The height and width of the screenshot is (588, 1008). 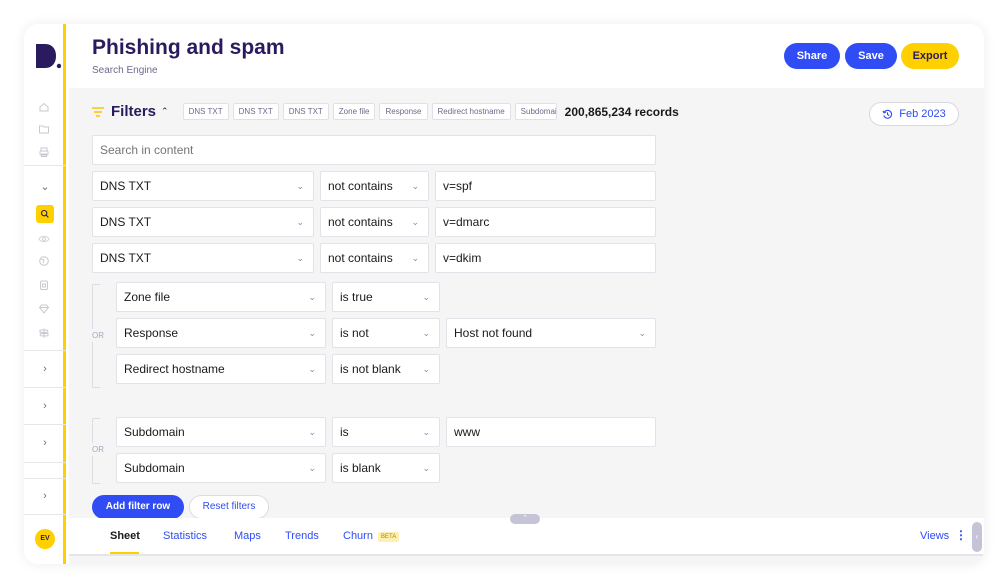 I want to click on value-select-value: Host not found, so click(x=493, y=333).